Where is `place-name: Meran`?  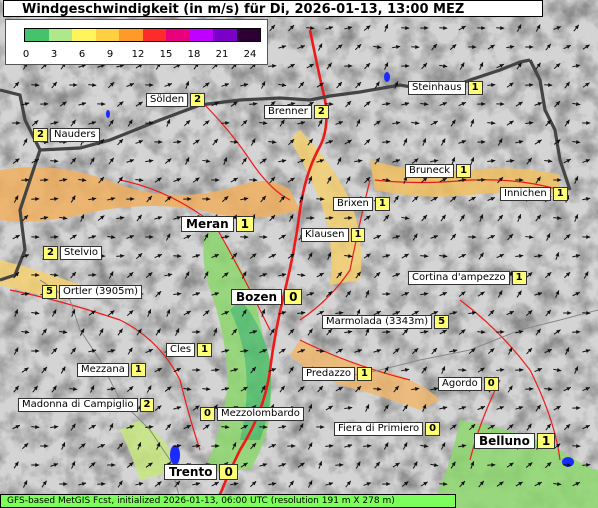 place-name: Meran is located at coordinates (207, 224).